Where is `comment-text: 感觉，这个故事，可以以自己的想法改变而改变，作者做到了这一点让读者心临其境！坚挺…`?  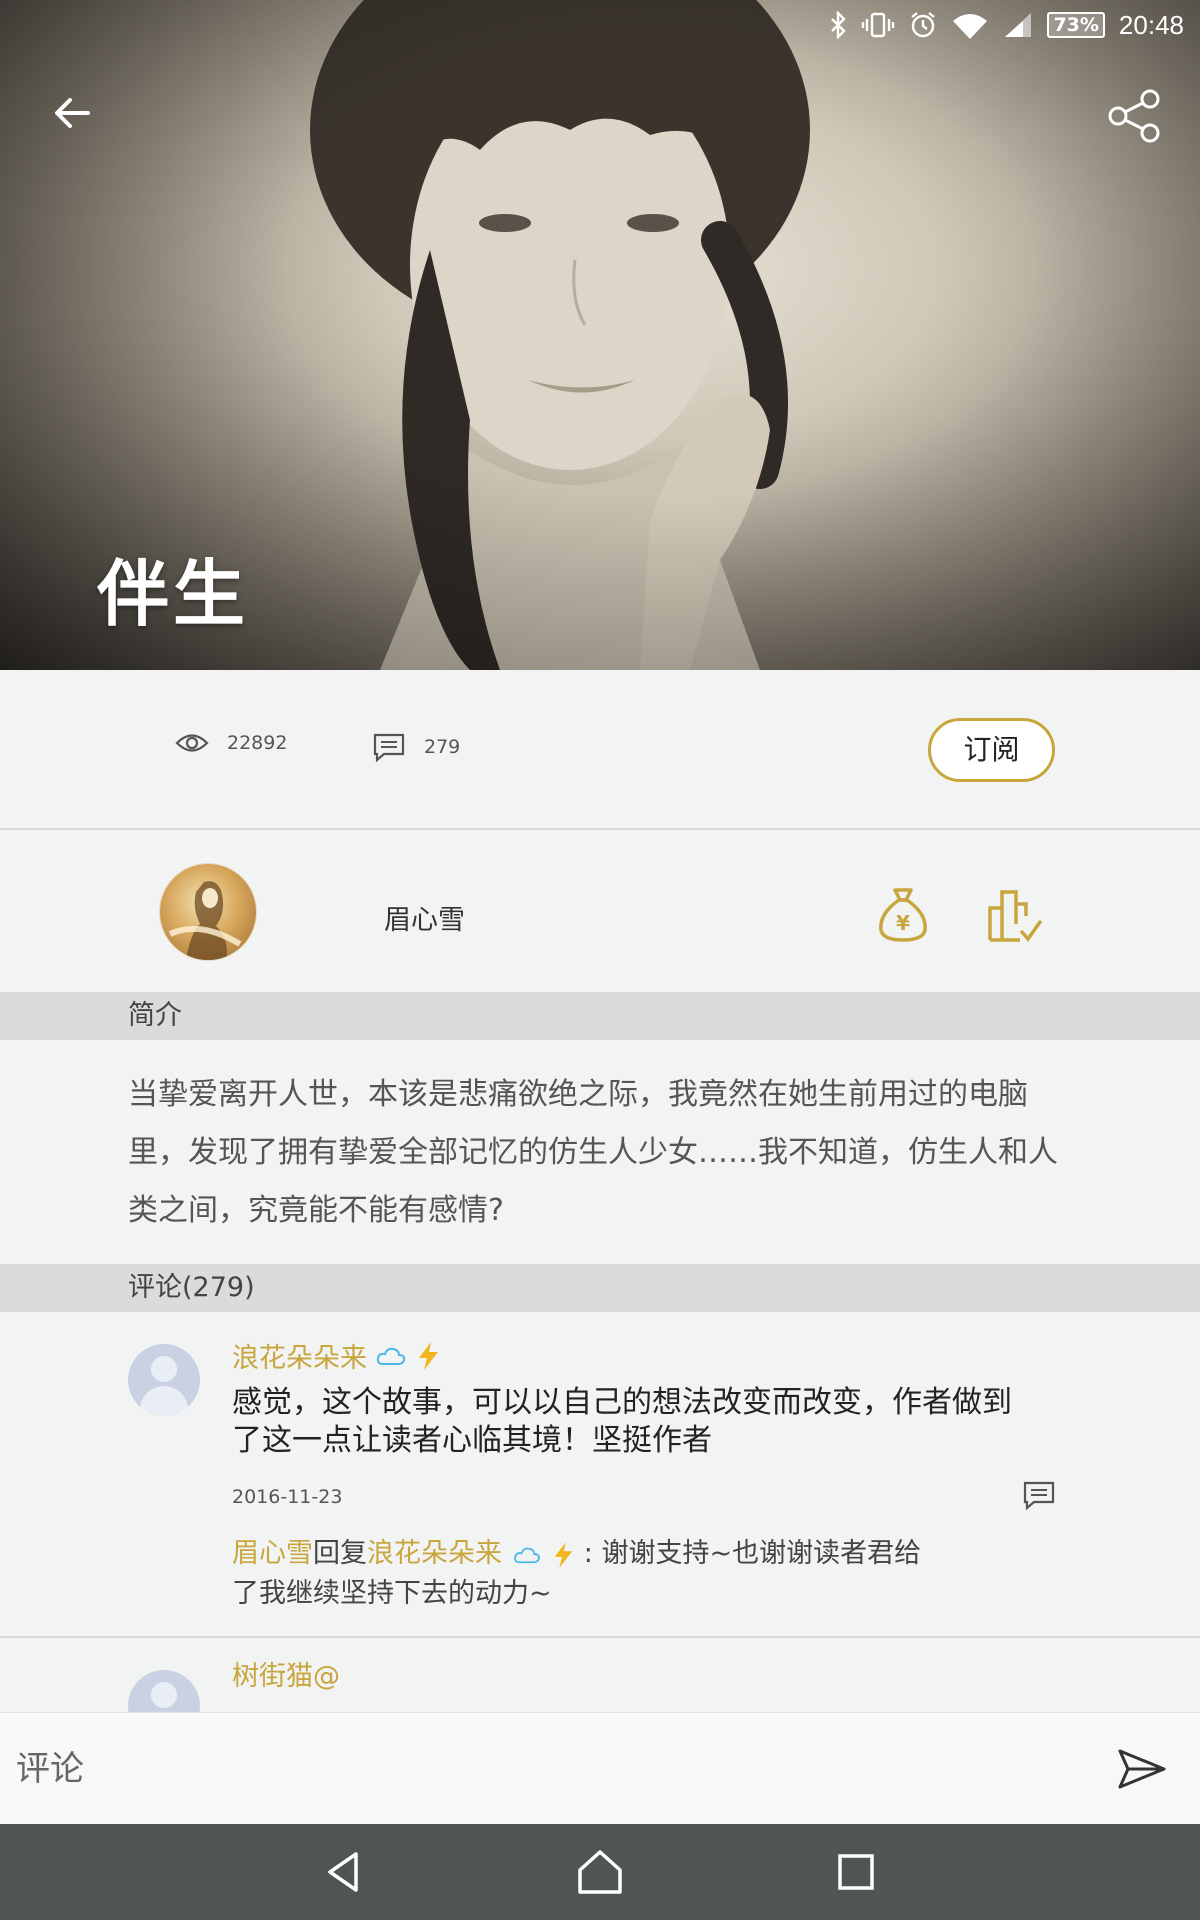 comment-text: 感觉，这个故事，可以以自己的想法改变而改变，作者做到了这一点让读者心临其境！坚挺… is located at coordinates (622, 1421).